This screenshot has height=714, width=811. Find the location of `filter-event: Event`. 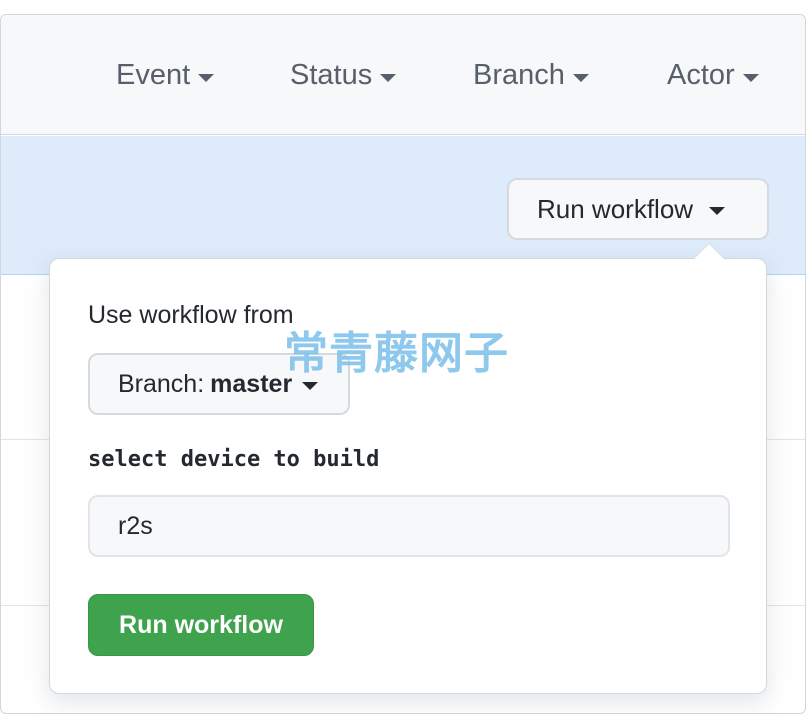

filter-event: Event is located at coordinates (165, 75).